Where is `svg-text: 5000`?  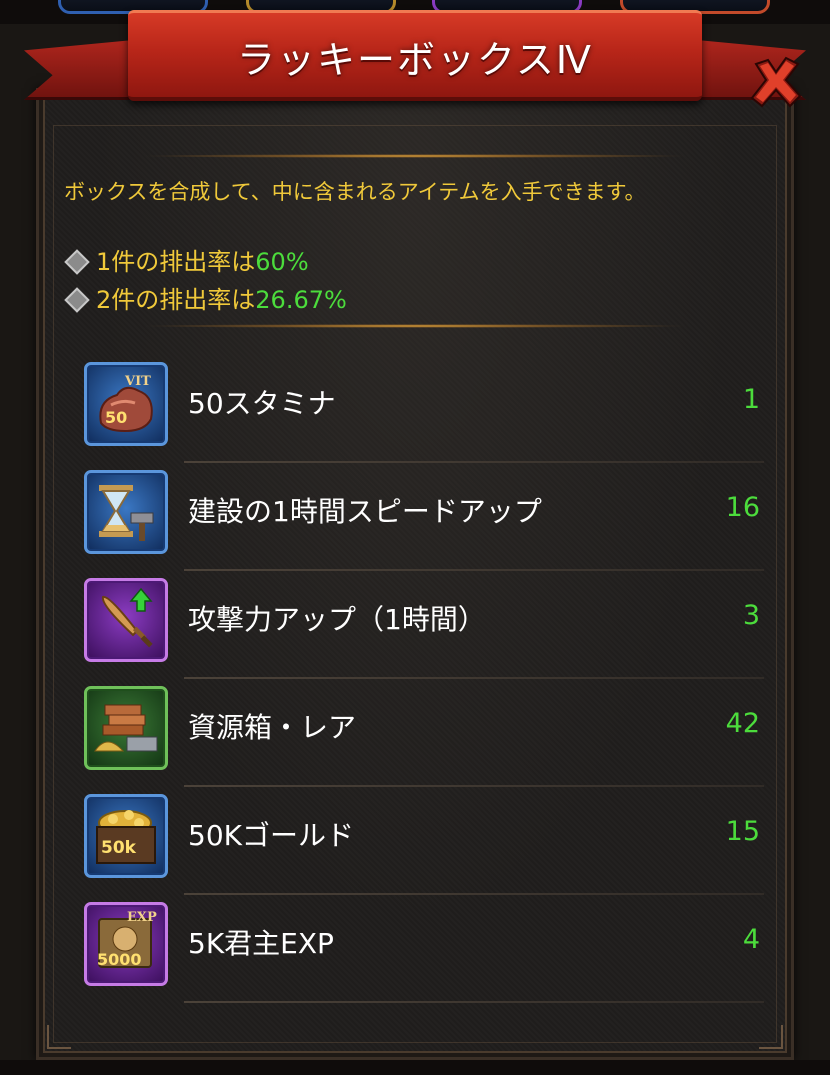
svg-text: 5000 is located at coordinates (119, 959).